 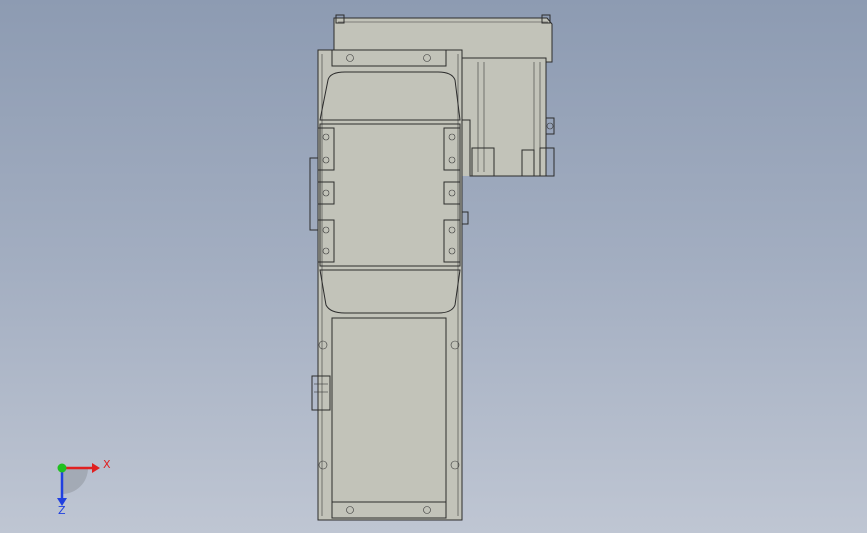 I want to click on orientation-triad: X Z, so click(x=84, y=487).